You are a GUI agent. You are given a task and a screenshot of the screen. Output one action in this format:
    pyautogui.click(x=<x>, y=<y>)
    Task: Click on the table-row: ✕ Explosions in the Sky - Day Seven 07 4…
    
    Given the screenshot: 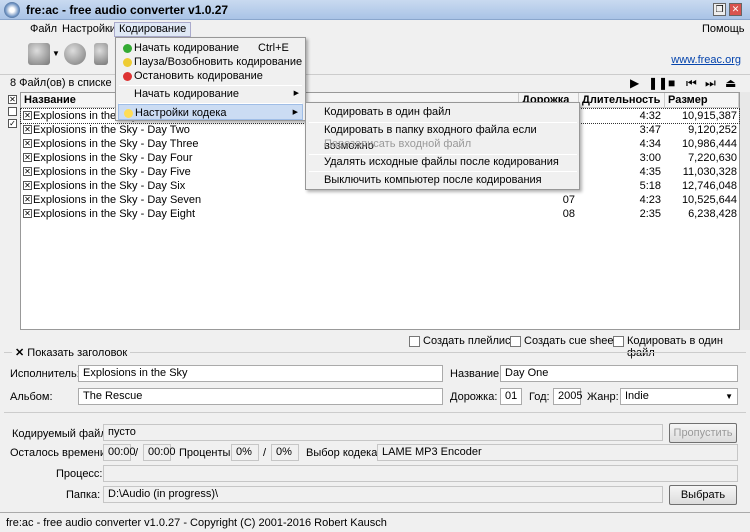 What is the action you would take?
    pyautogui.click(x=380, y=200)
    